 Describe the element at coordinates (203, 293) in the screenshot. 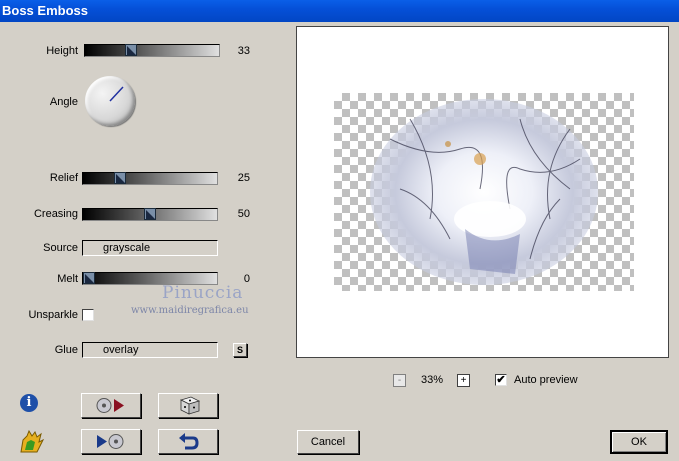

I see `watermark-name: Pinuccia` at that location.